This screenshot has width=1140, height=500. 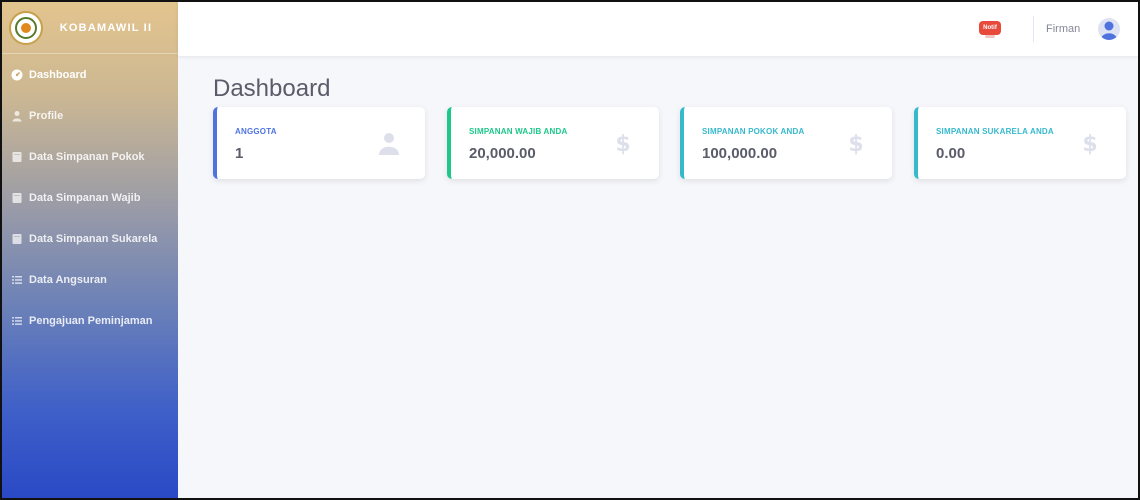 I want to click on sidebar-item-data-simpanan-pokok: Data Simpanan Pokok, so click(x=90, y=156).